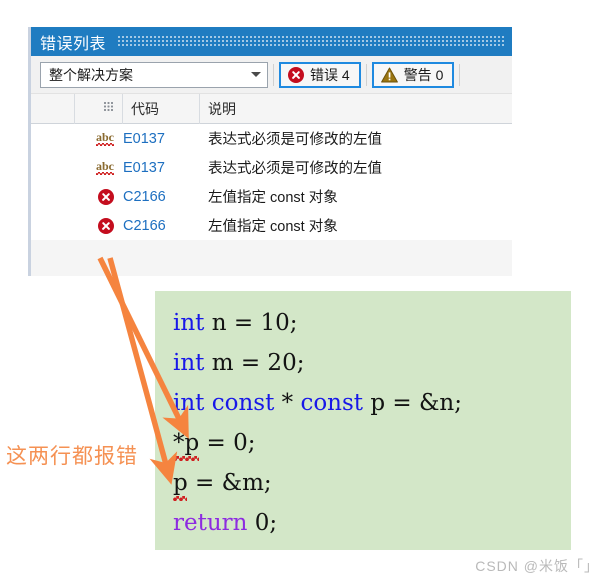 The width and height of the screenshot is (611, 584). I want to click on code-token: p = &m;, so click(222, 483).